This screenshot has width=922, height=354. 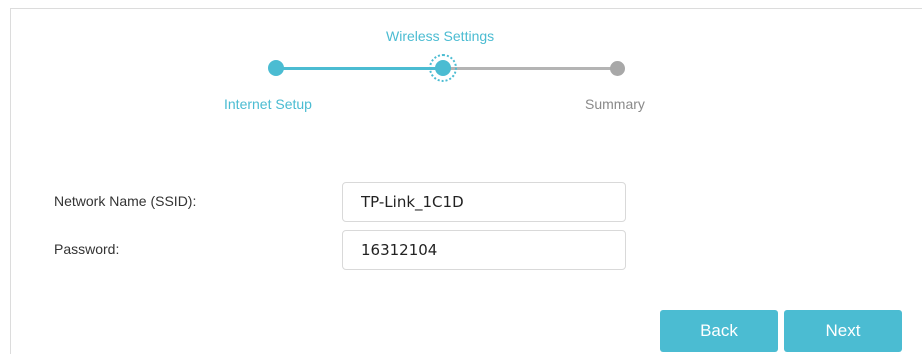 I want to click on step-dot-summary, so click(x=617, y=68).